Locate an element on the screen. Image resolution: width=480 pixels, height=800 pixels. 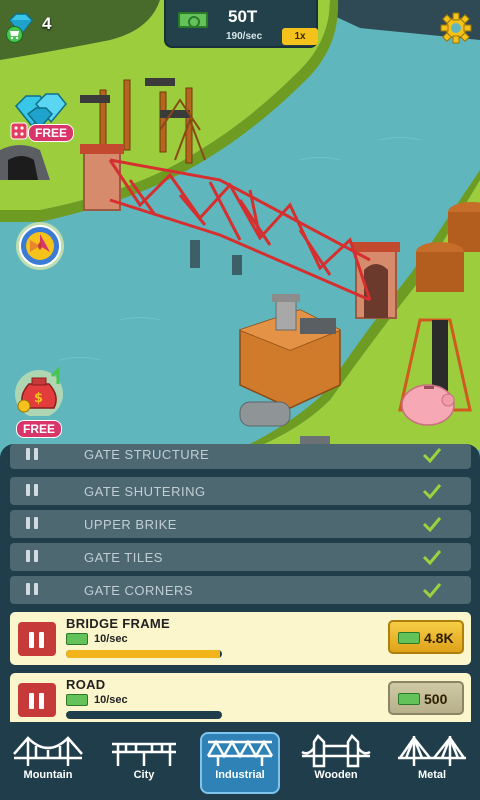
tab-metal: Metal is located at coordinates (432, 761).